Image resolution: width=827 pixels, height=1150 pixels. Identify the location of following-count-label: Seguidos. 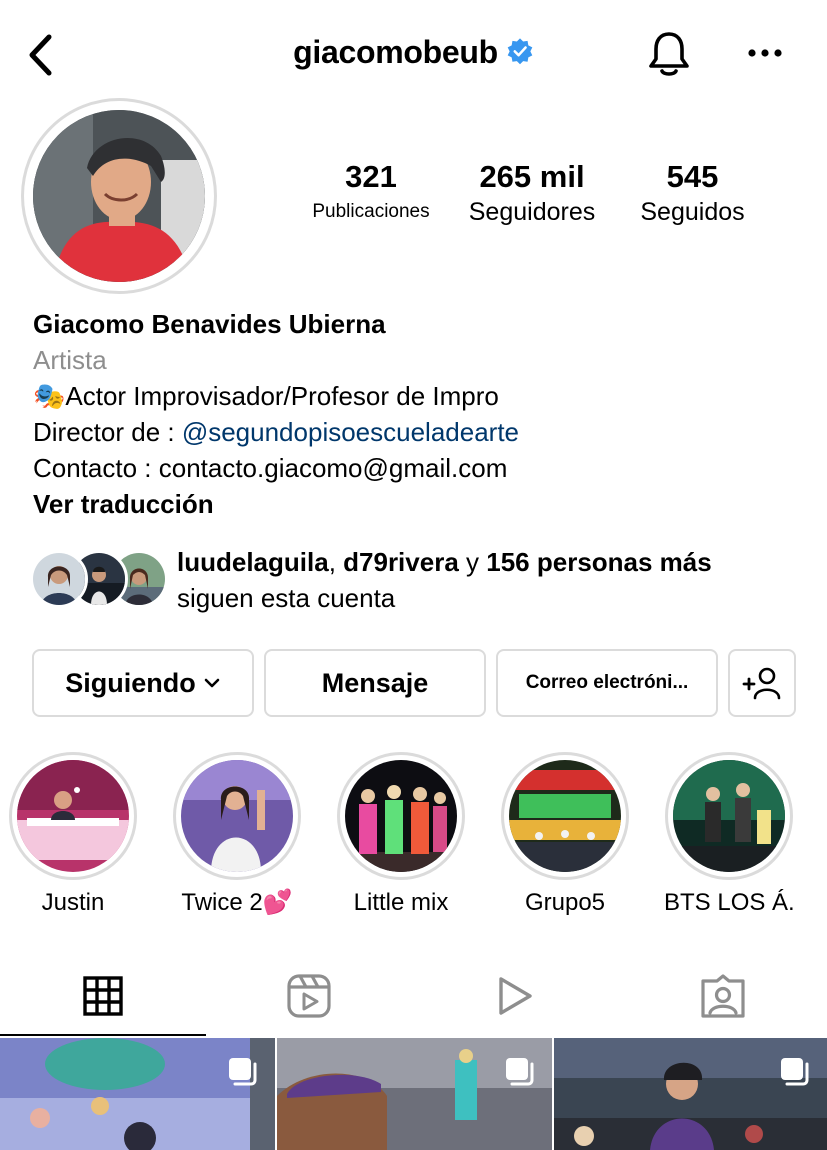
(692, 212).